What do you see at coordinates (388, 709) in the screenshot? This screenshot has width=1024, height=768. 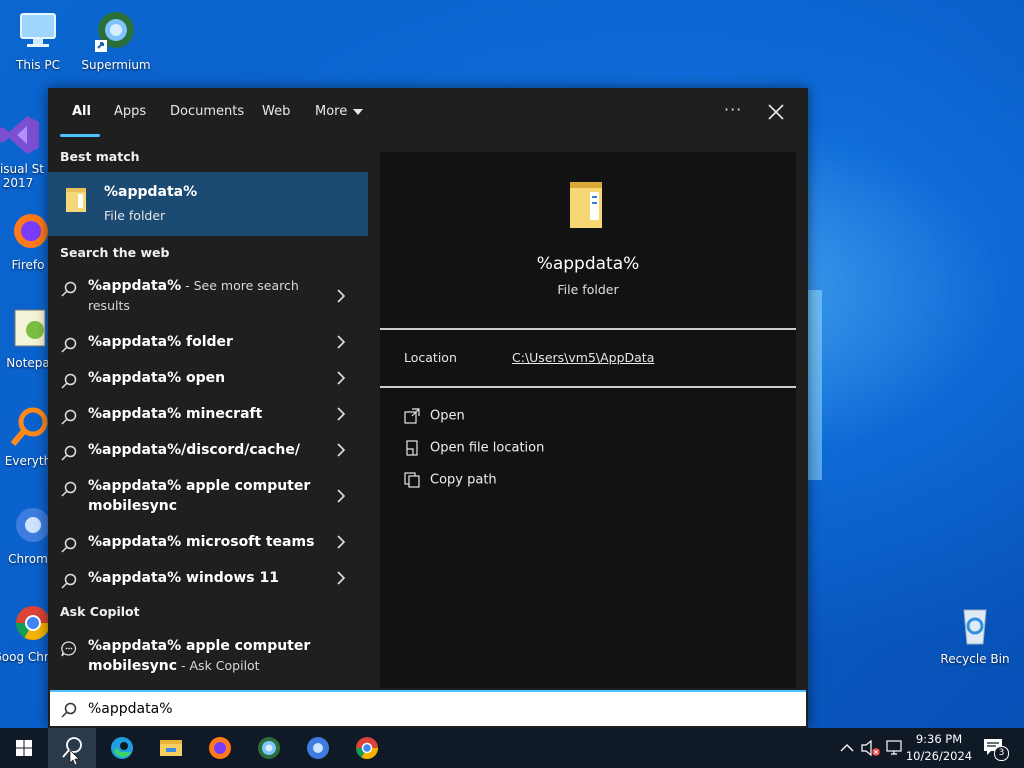 I see `search-input` at bounding box center [388, 709].